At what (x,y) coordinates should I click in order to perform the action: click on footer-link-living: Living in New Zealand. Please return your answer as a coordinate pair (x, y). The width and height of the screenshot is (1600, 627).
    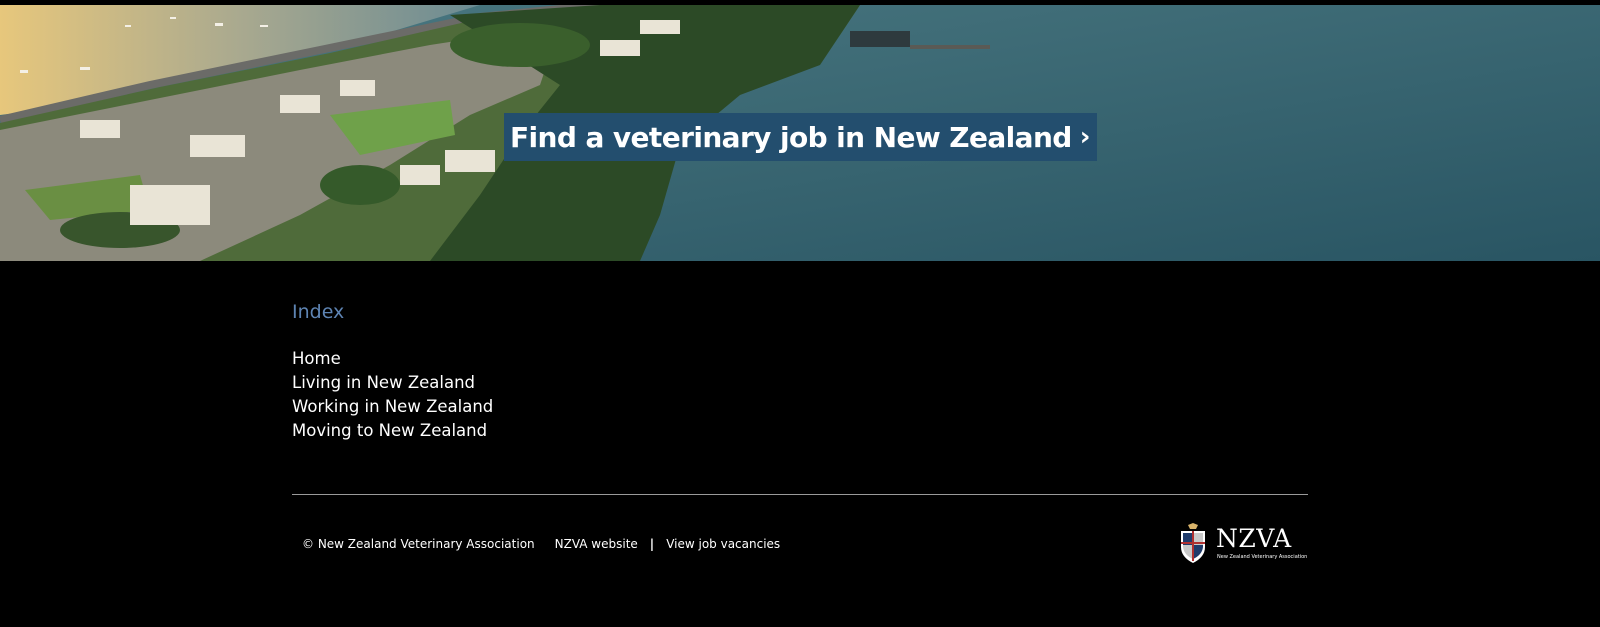
    Looking at the image, I should click on (383, 382).